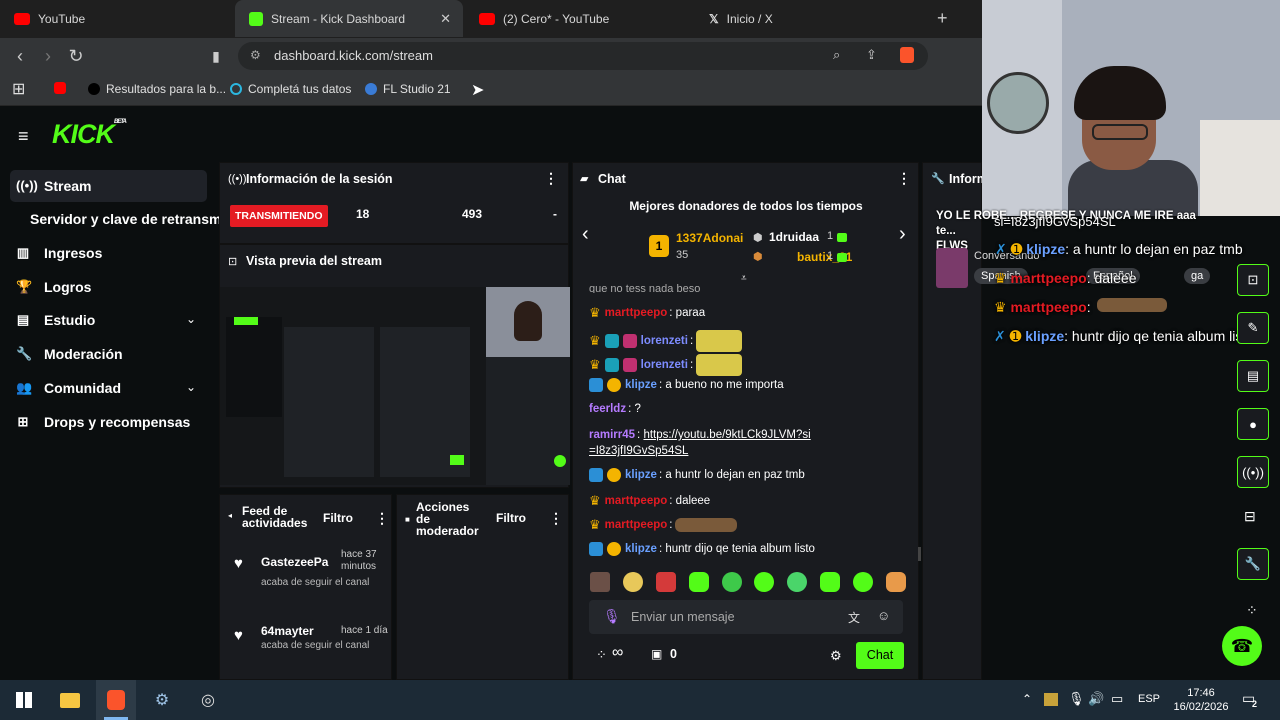 The width and height of the screenshot is (1280, 720). What do you see at coordinates (1051, 699) in the screenshot?
I see `tray-app-icon` at bounding box center [1051, 699].